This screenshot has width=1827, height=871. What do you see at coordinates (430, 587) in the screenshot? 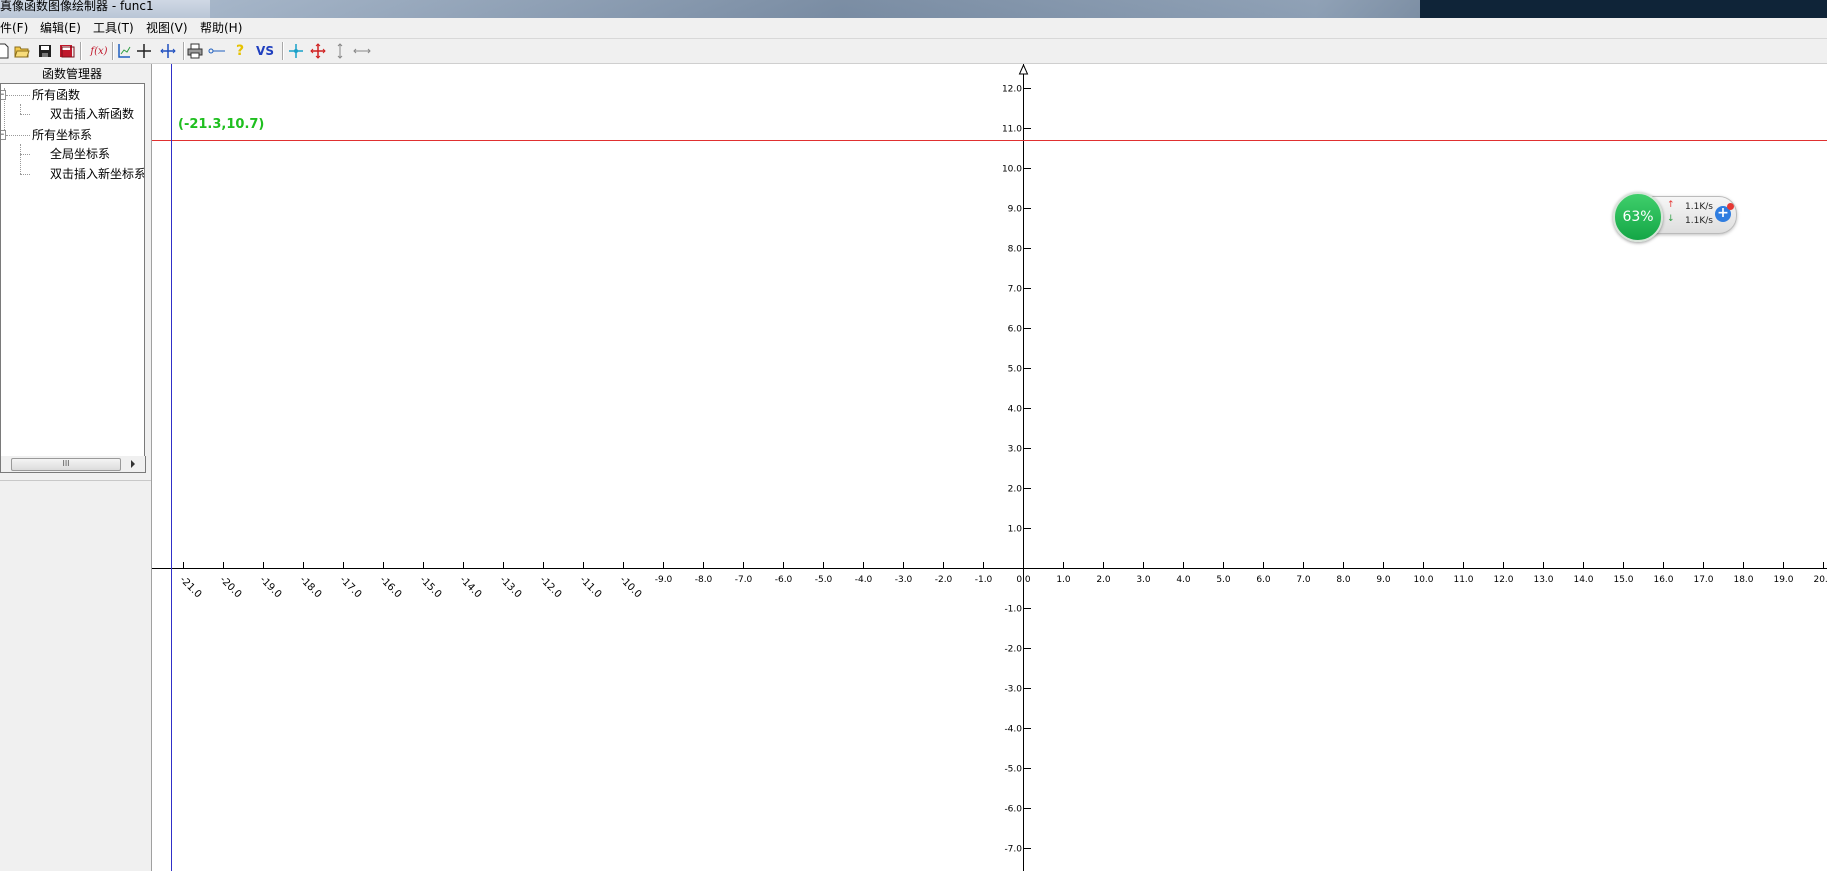
I see `x-tick-label: -15.0` at bounding box center [430, 587].